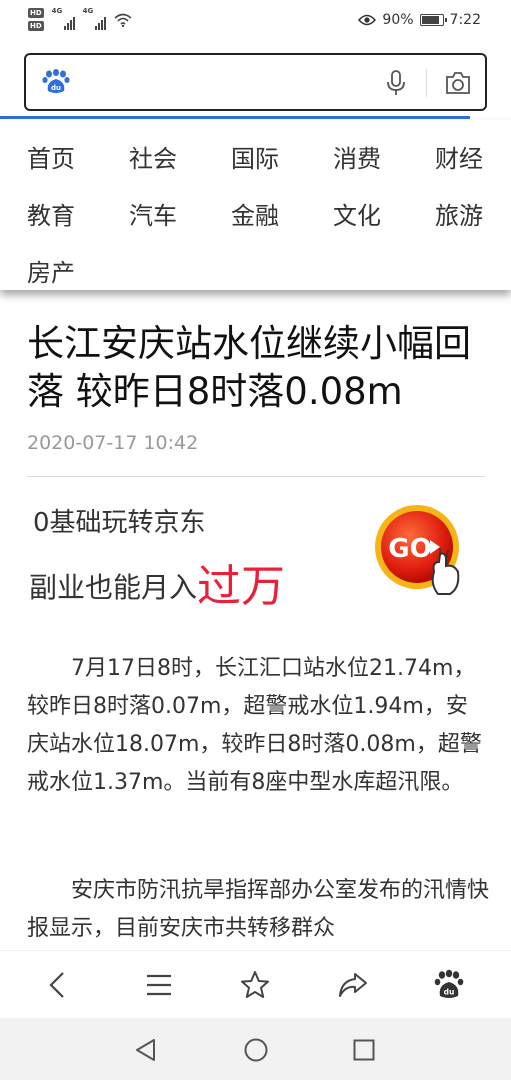 This screenshot has width=511, height=1080. Describe the element at coordinates (367, 20) in the screenshot. I see `eye-comfort-icon` at that location.